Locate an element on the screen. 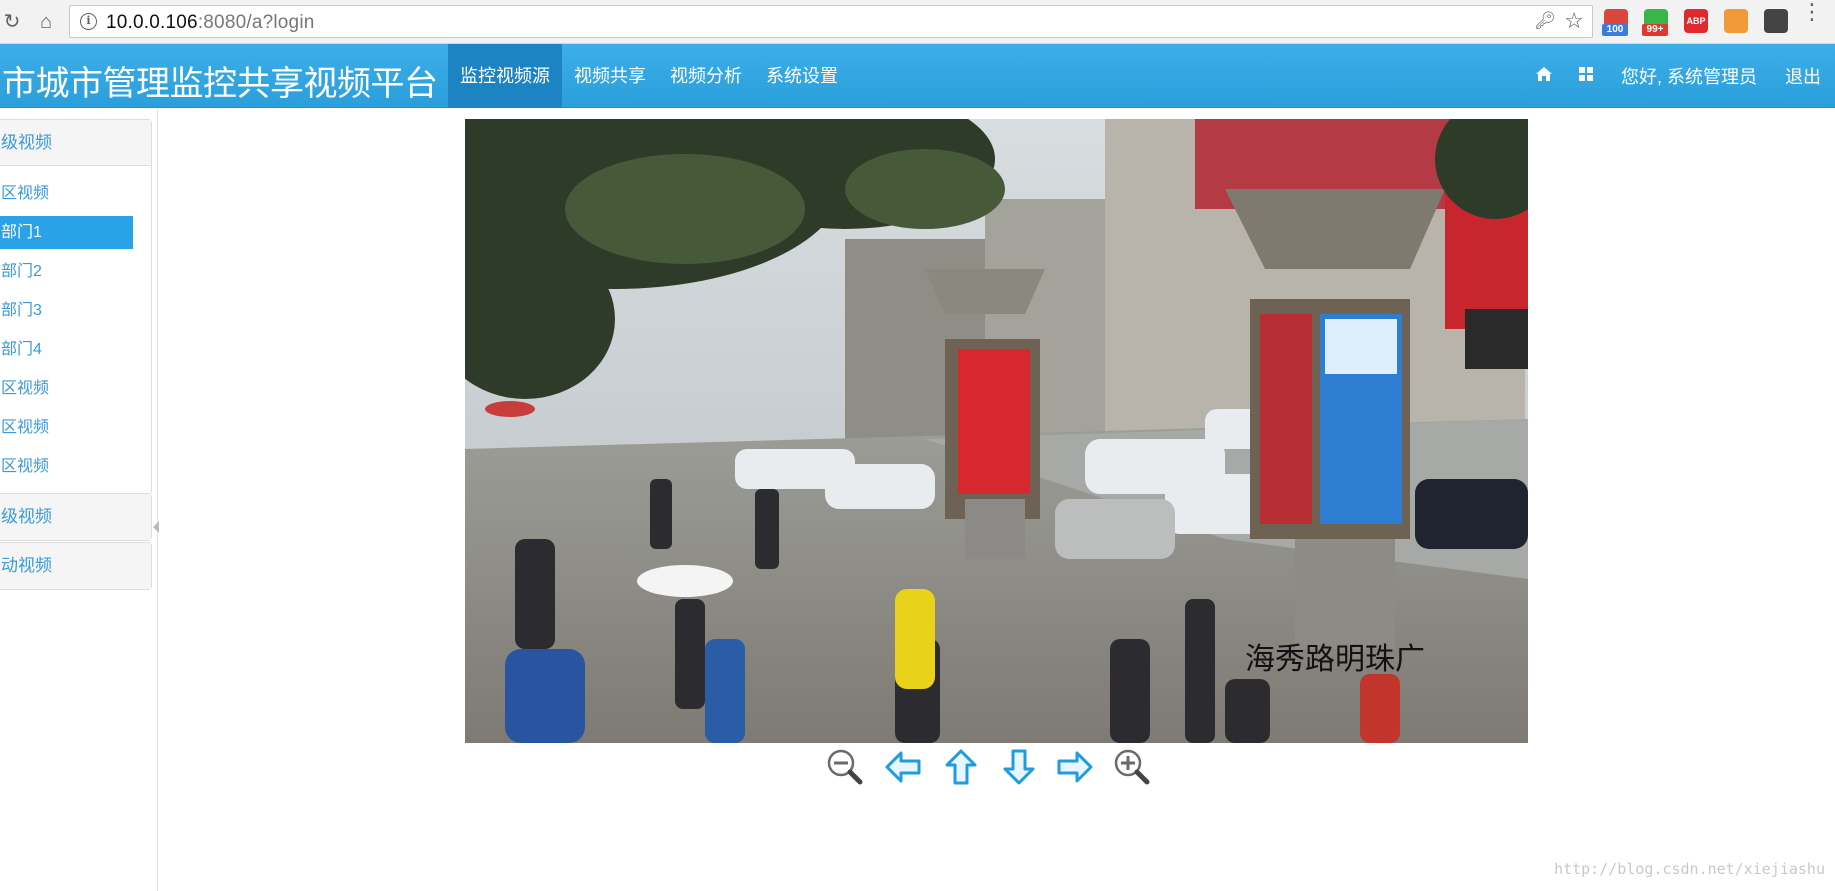  browser-menu-icon: ⋮ is located at coordinates (1812, 12).